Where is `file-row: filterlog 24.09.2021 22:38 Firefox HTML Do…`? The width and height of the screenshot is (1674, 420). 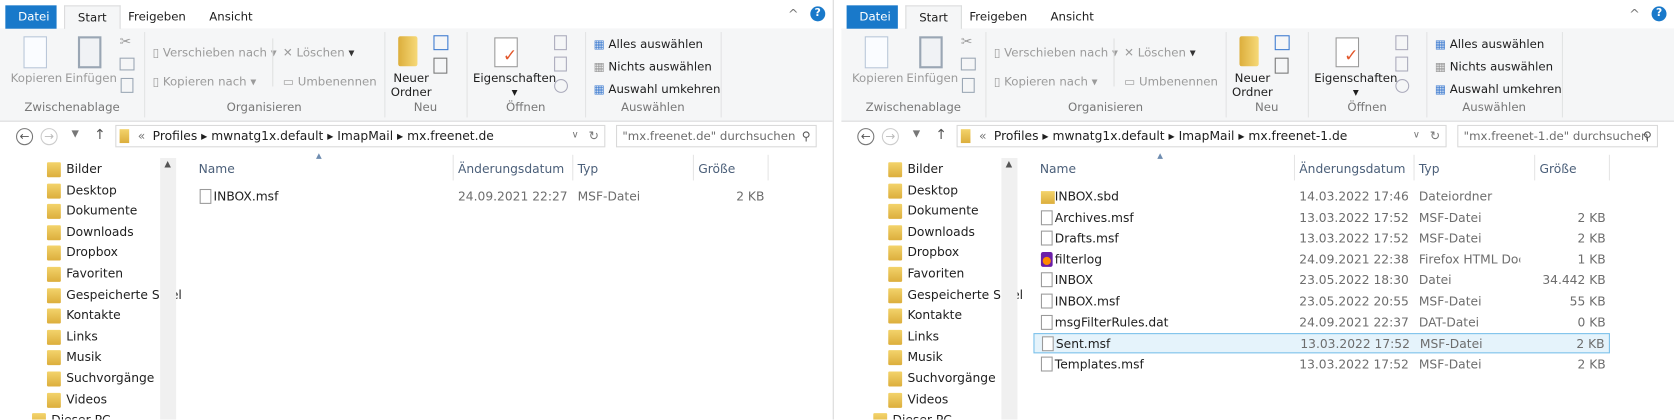 file-row: filterlog 24.09.2021 22:38 Firefox HTML Do… is located at coordinates (1321, 260).